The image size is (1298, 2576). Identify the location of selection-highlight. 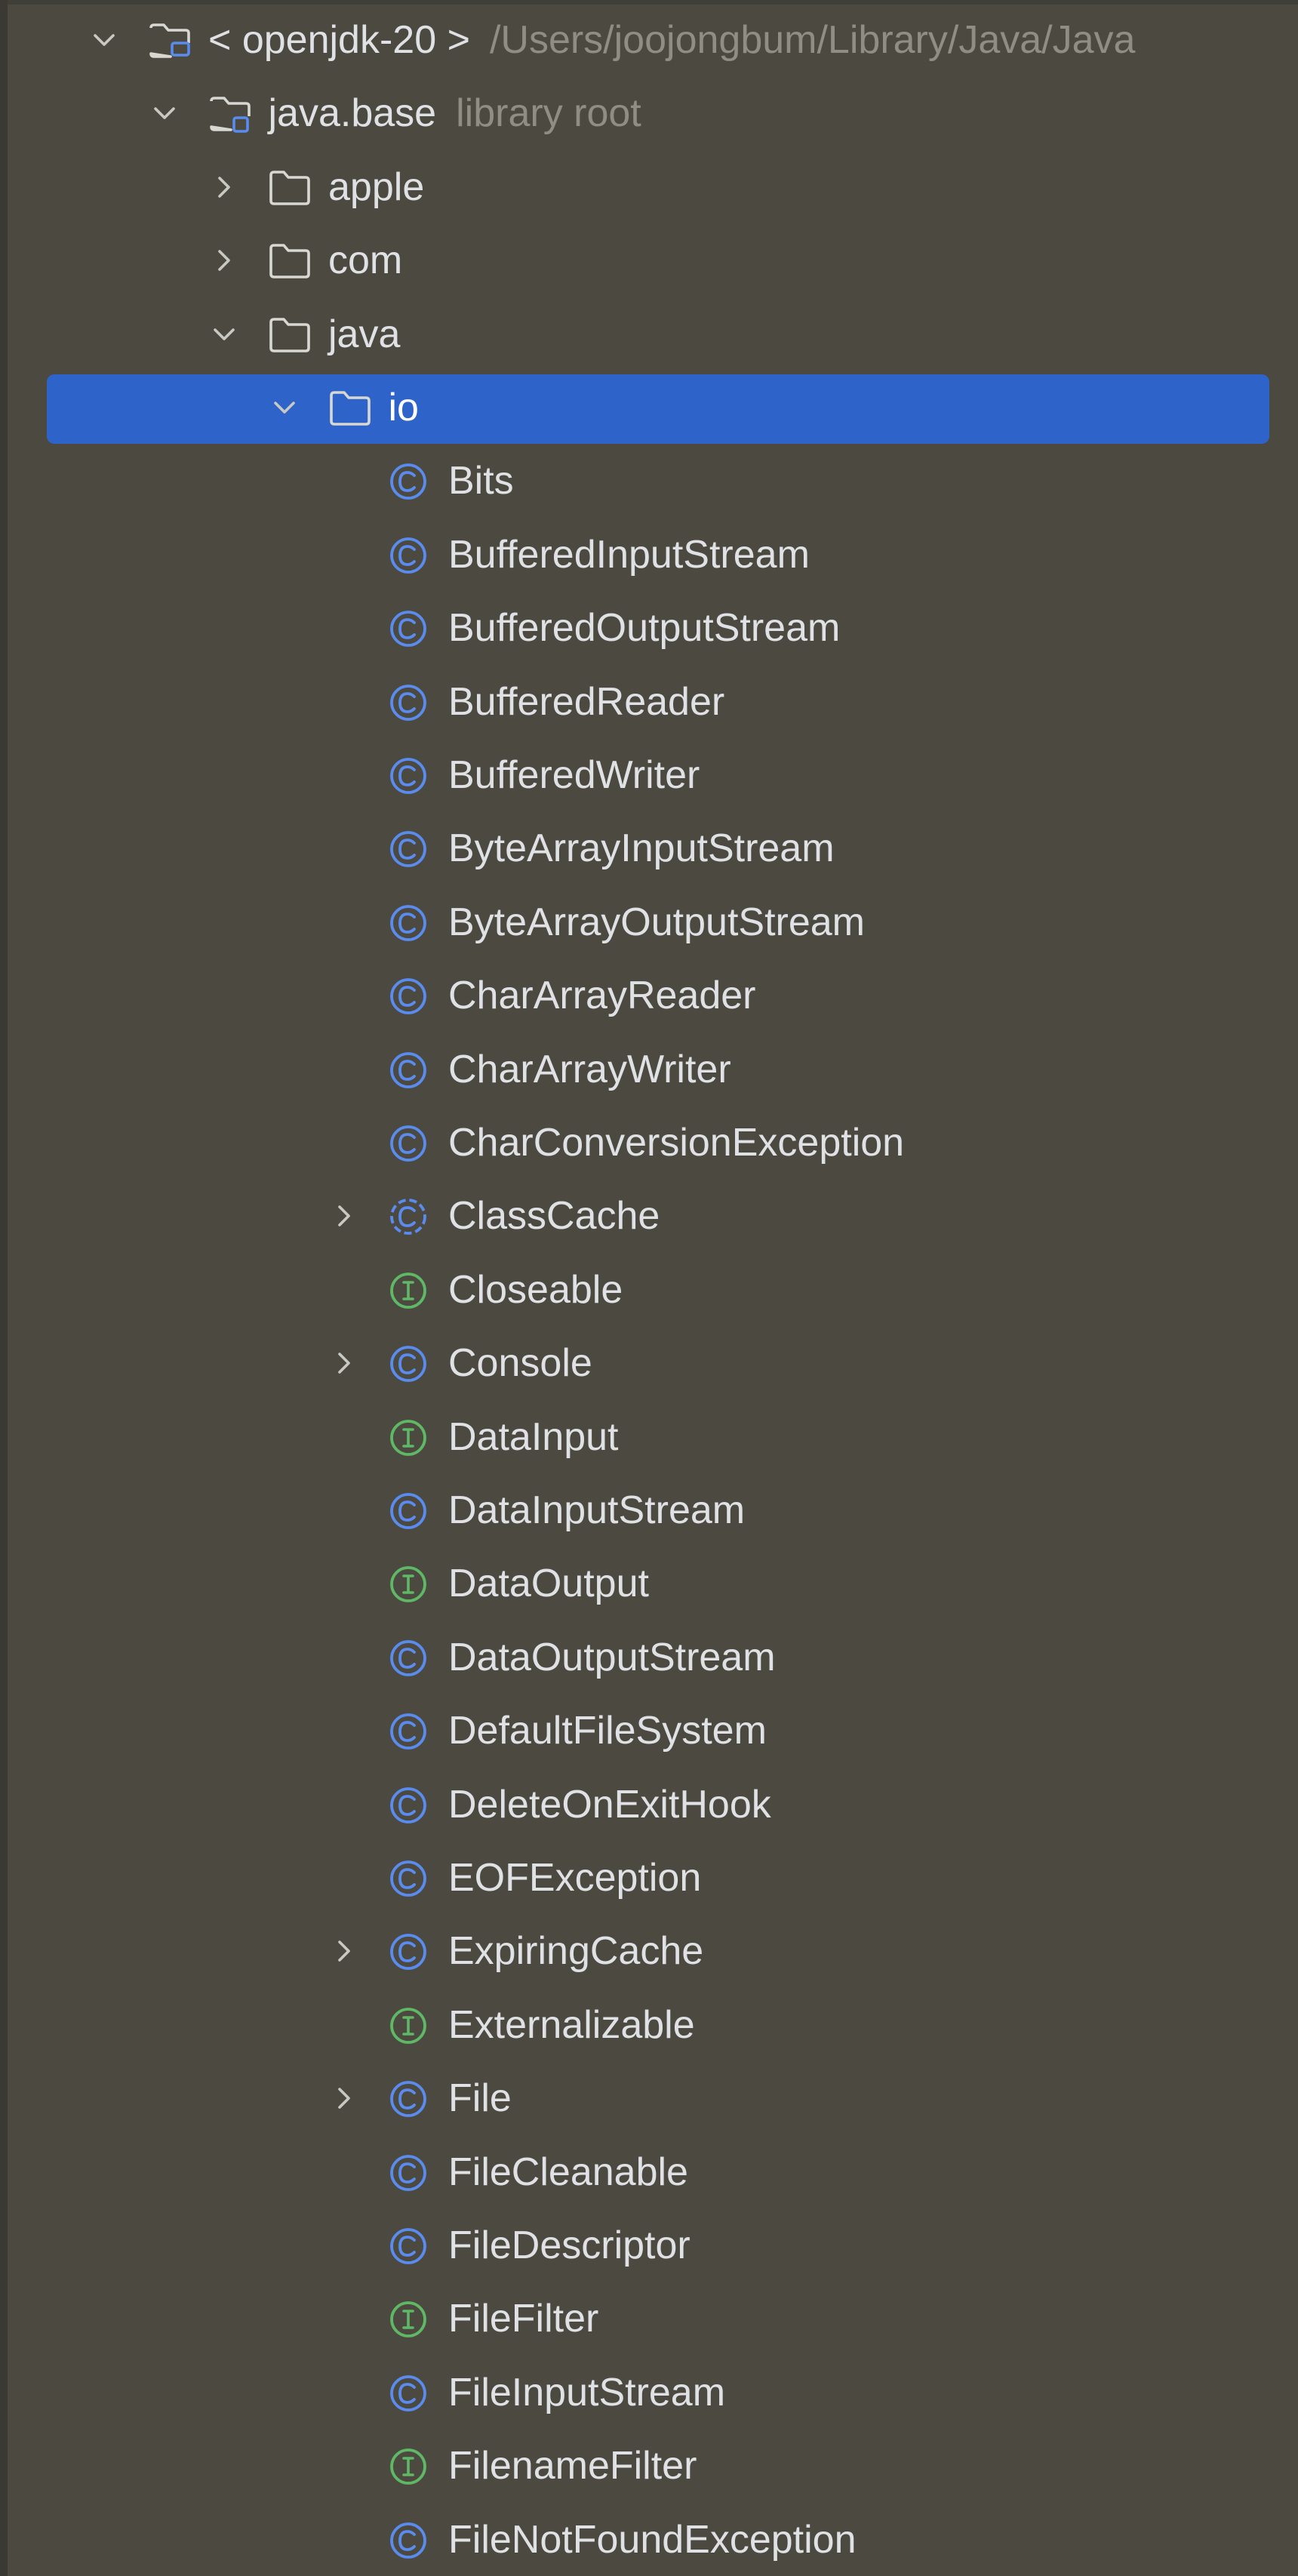
(658, 409).